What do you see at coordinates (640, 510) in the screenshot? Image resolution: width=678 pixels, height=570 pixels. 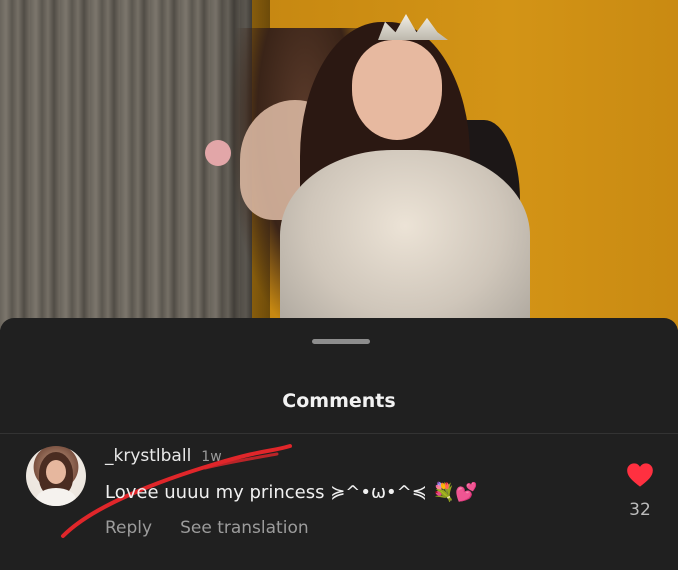 I see `like-count: 32` at bounding box center [640, 510].